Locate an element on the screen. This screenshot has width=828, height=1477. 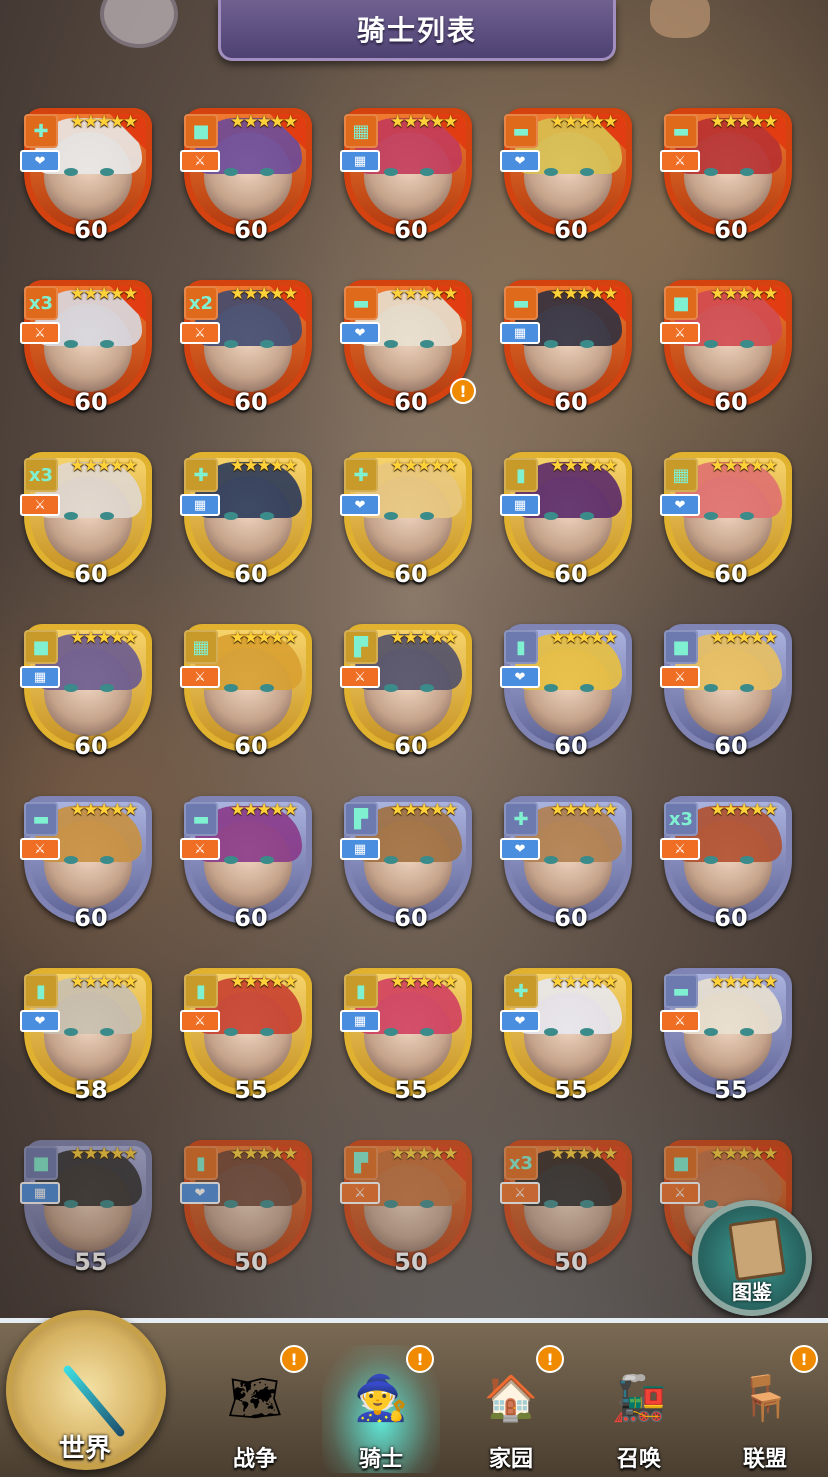
nav-item: 🪑 联盟! is located at coordinates (765, 1409).